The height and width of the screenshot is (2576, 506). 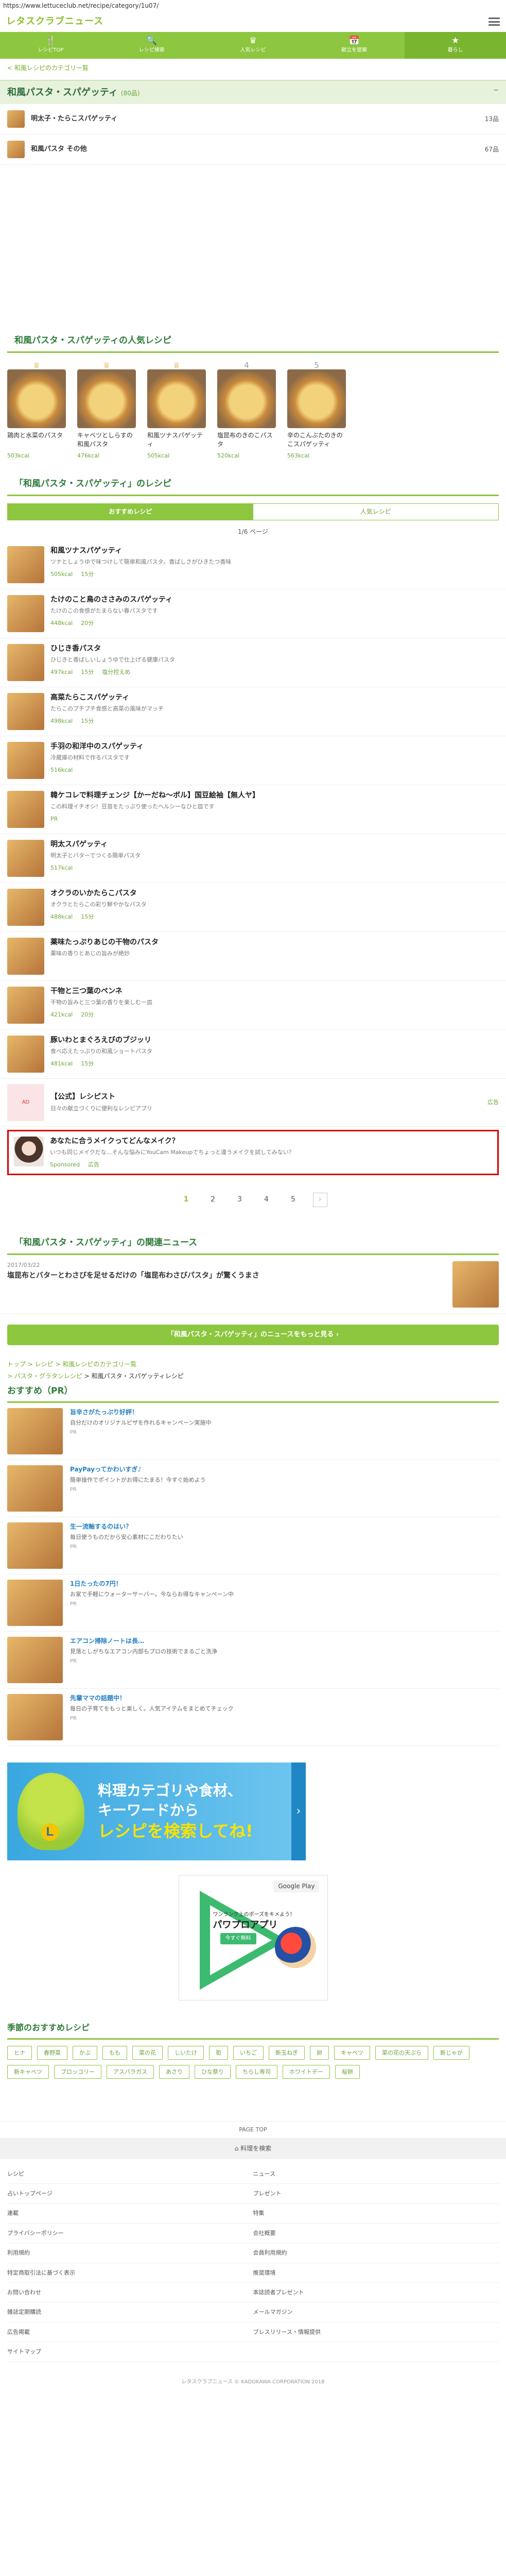 What do you see at coordinates (35, 1603) in the screenshot?
I see `recommended-thumbnail` at bounding box center [35, 1603].